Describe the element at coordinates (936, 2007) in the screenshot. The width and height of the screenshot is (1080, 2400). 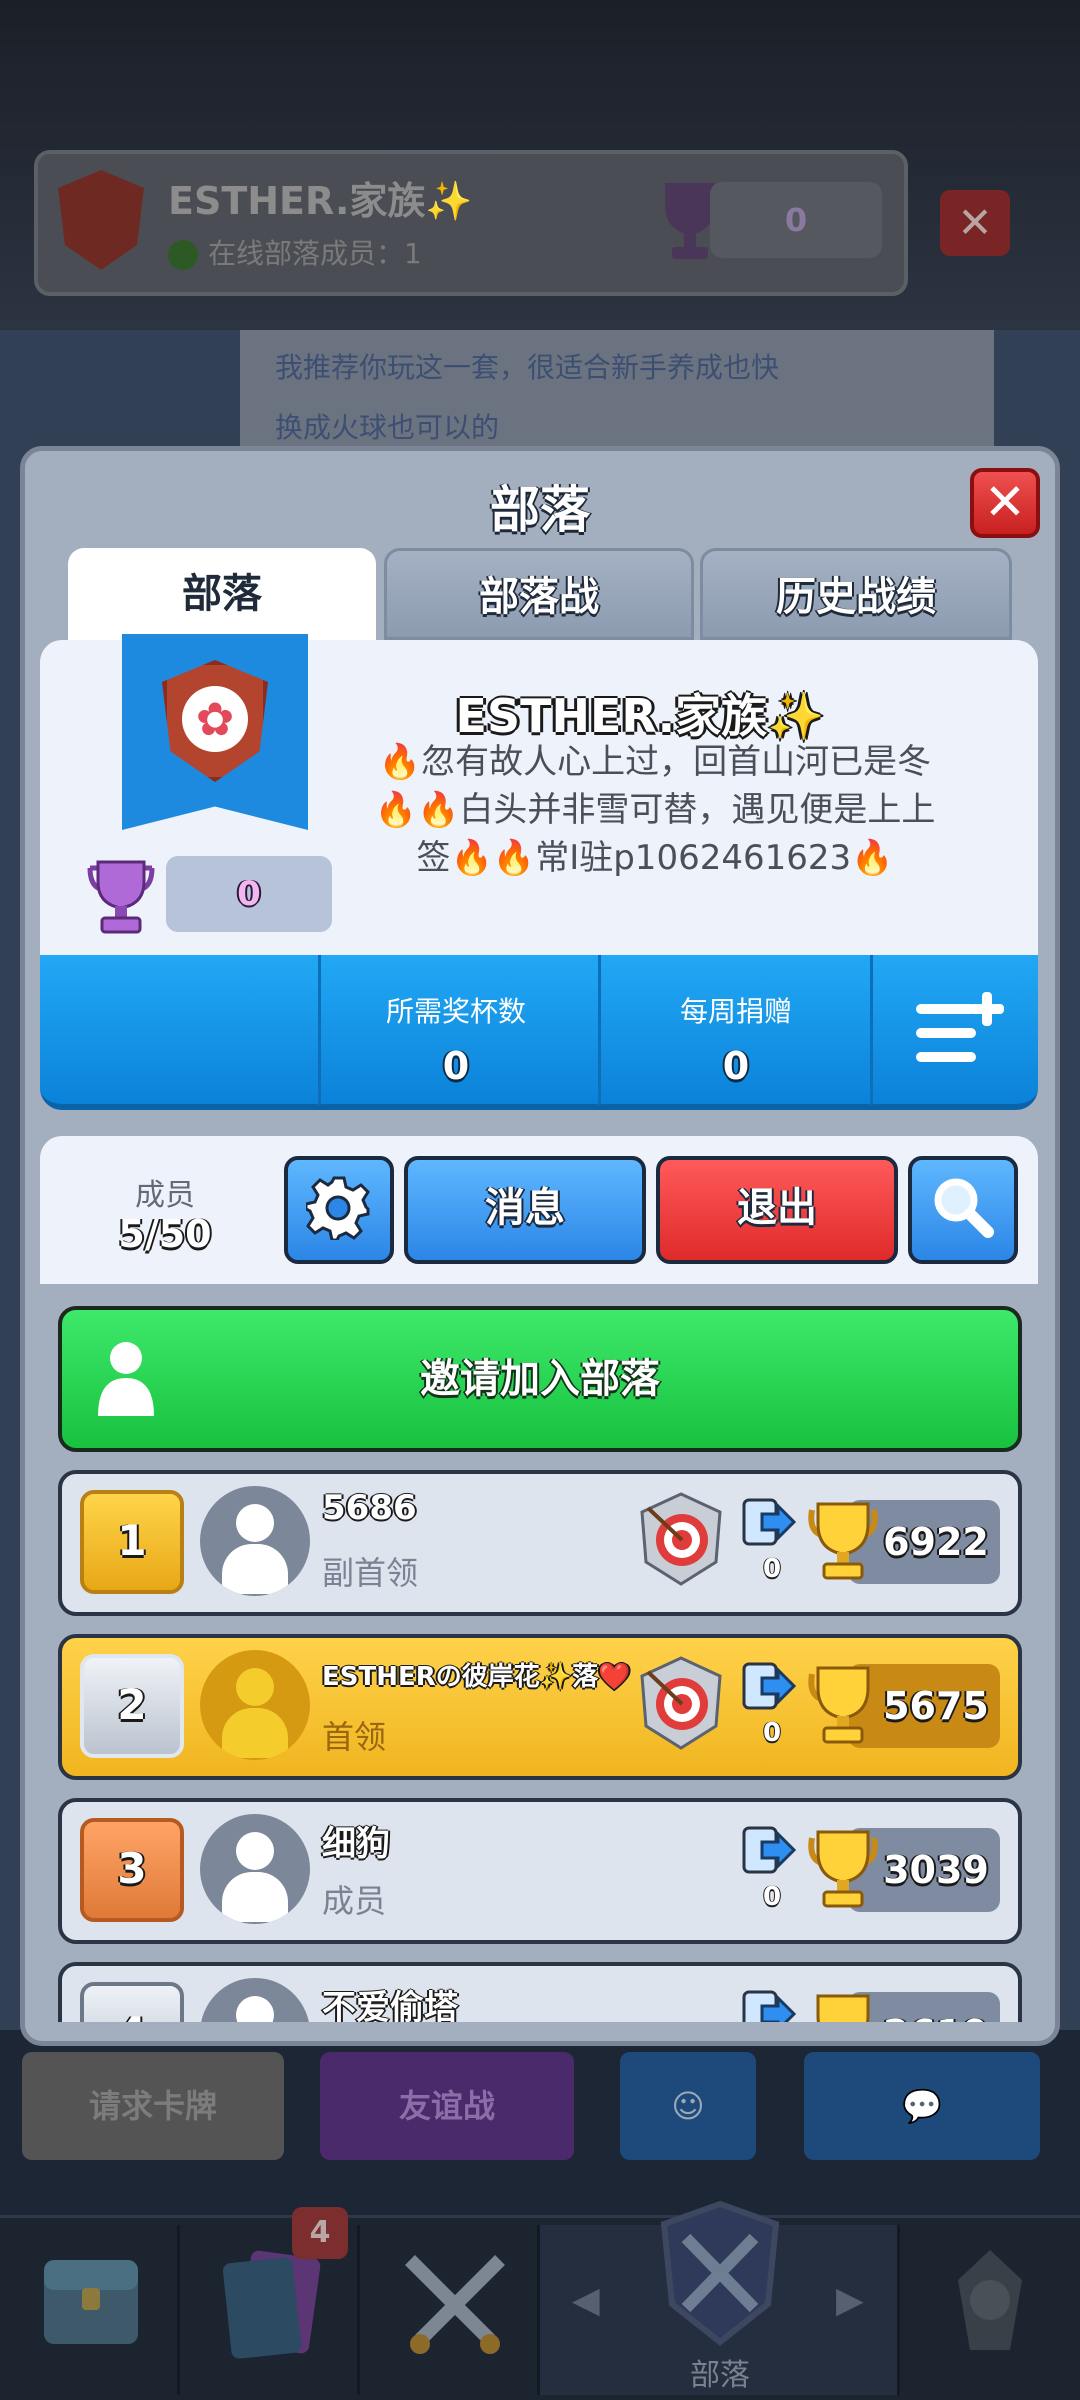
I see `member-trophies: 2619` at that location.